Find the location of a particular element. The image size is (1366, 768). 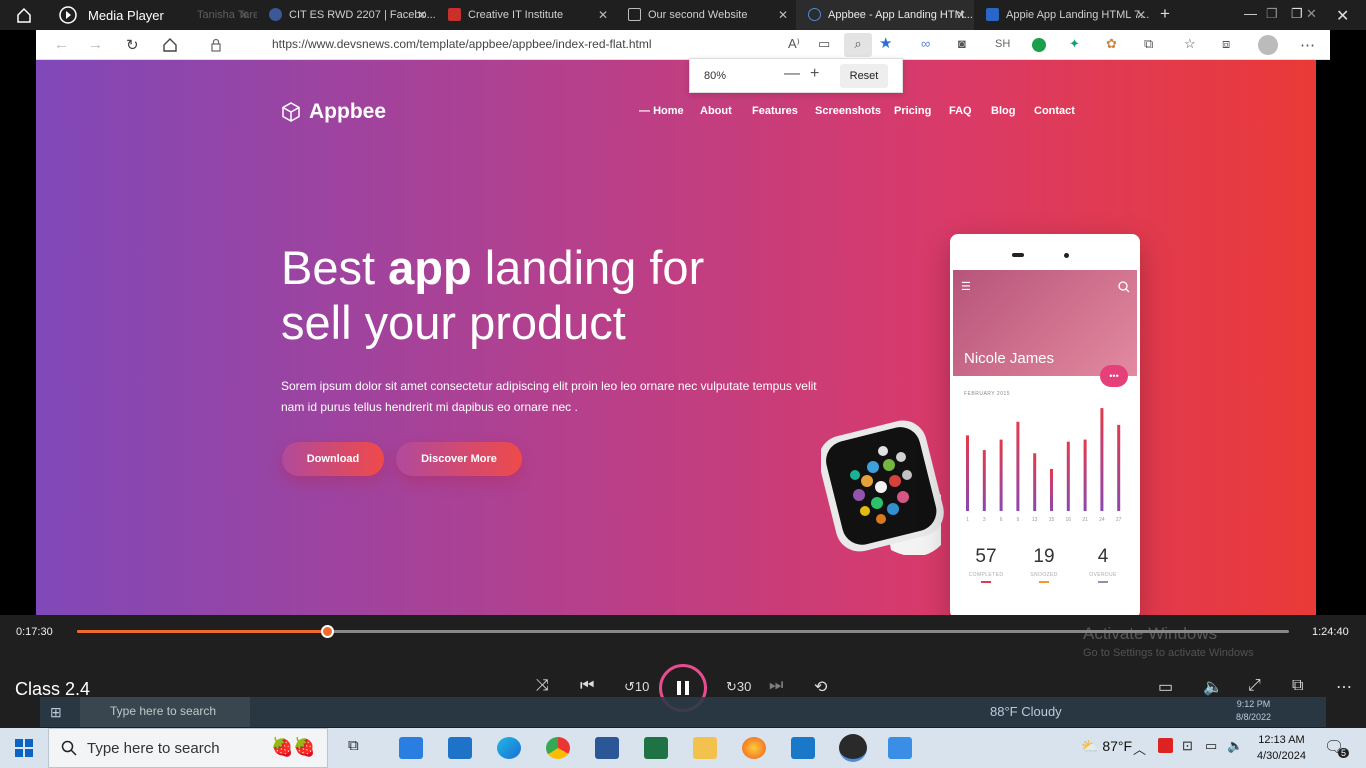

excel-icon is located at coordinates (656, 748).